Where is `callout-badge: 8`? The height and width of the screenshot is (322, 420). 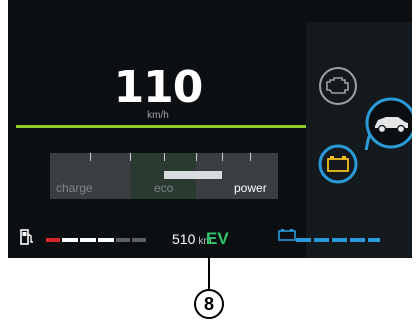
callout-badge: 8 is located at coordinates (209, 304).